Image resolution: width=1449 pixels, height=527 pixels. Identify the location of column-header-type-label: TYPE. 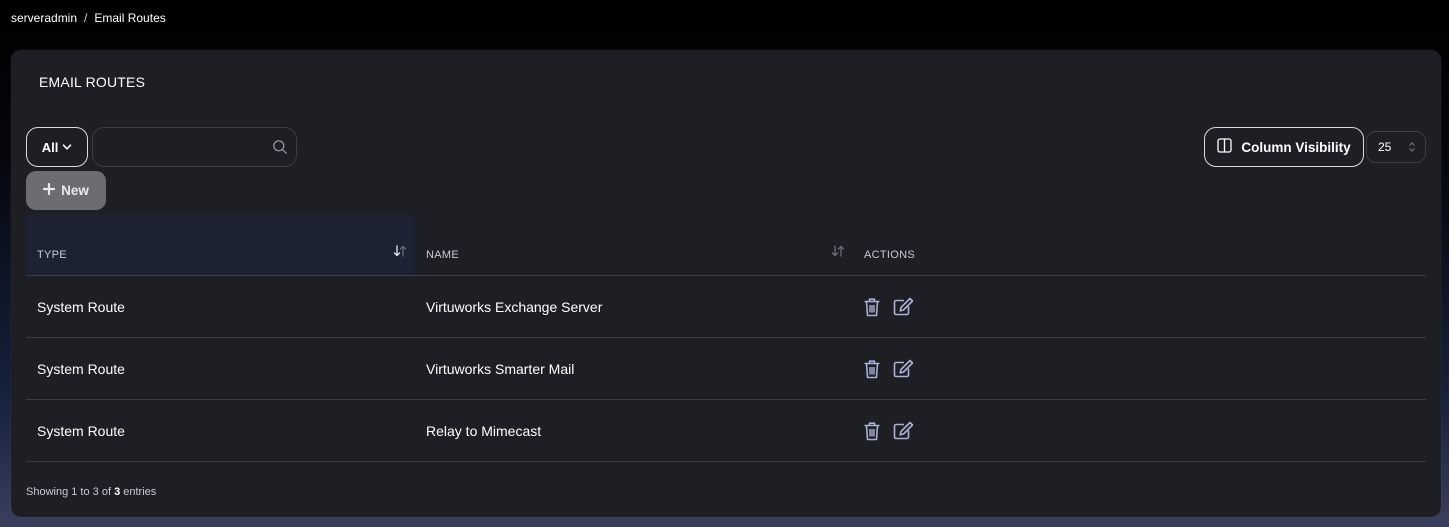
(52, 255).